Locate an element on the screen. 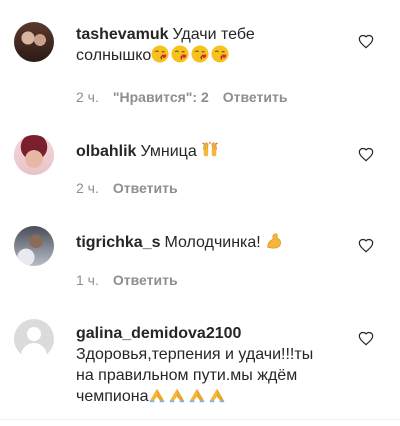 Image resolution: width=400 pixels, height=426 pixels. comment-text: tigrichka_s Молодчинка! is located at coordinates (211, 242).